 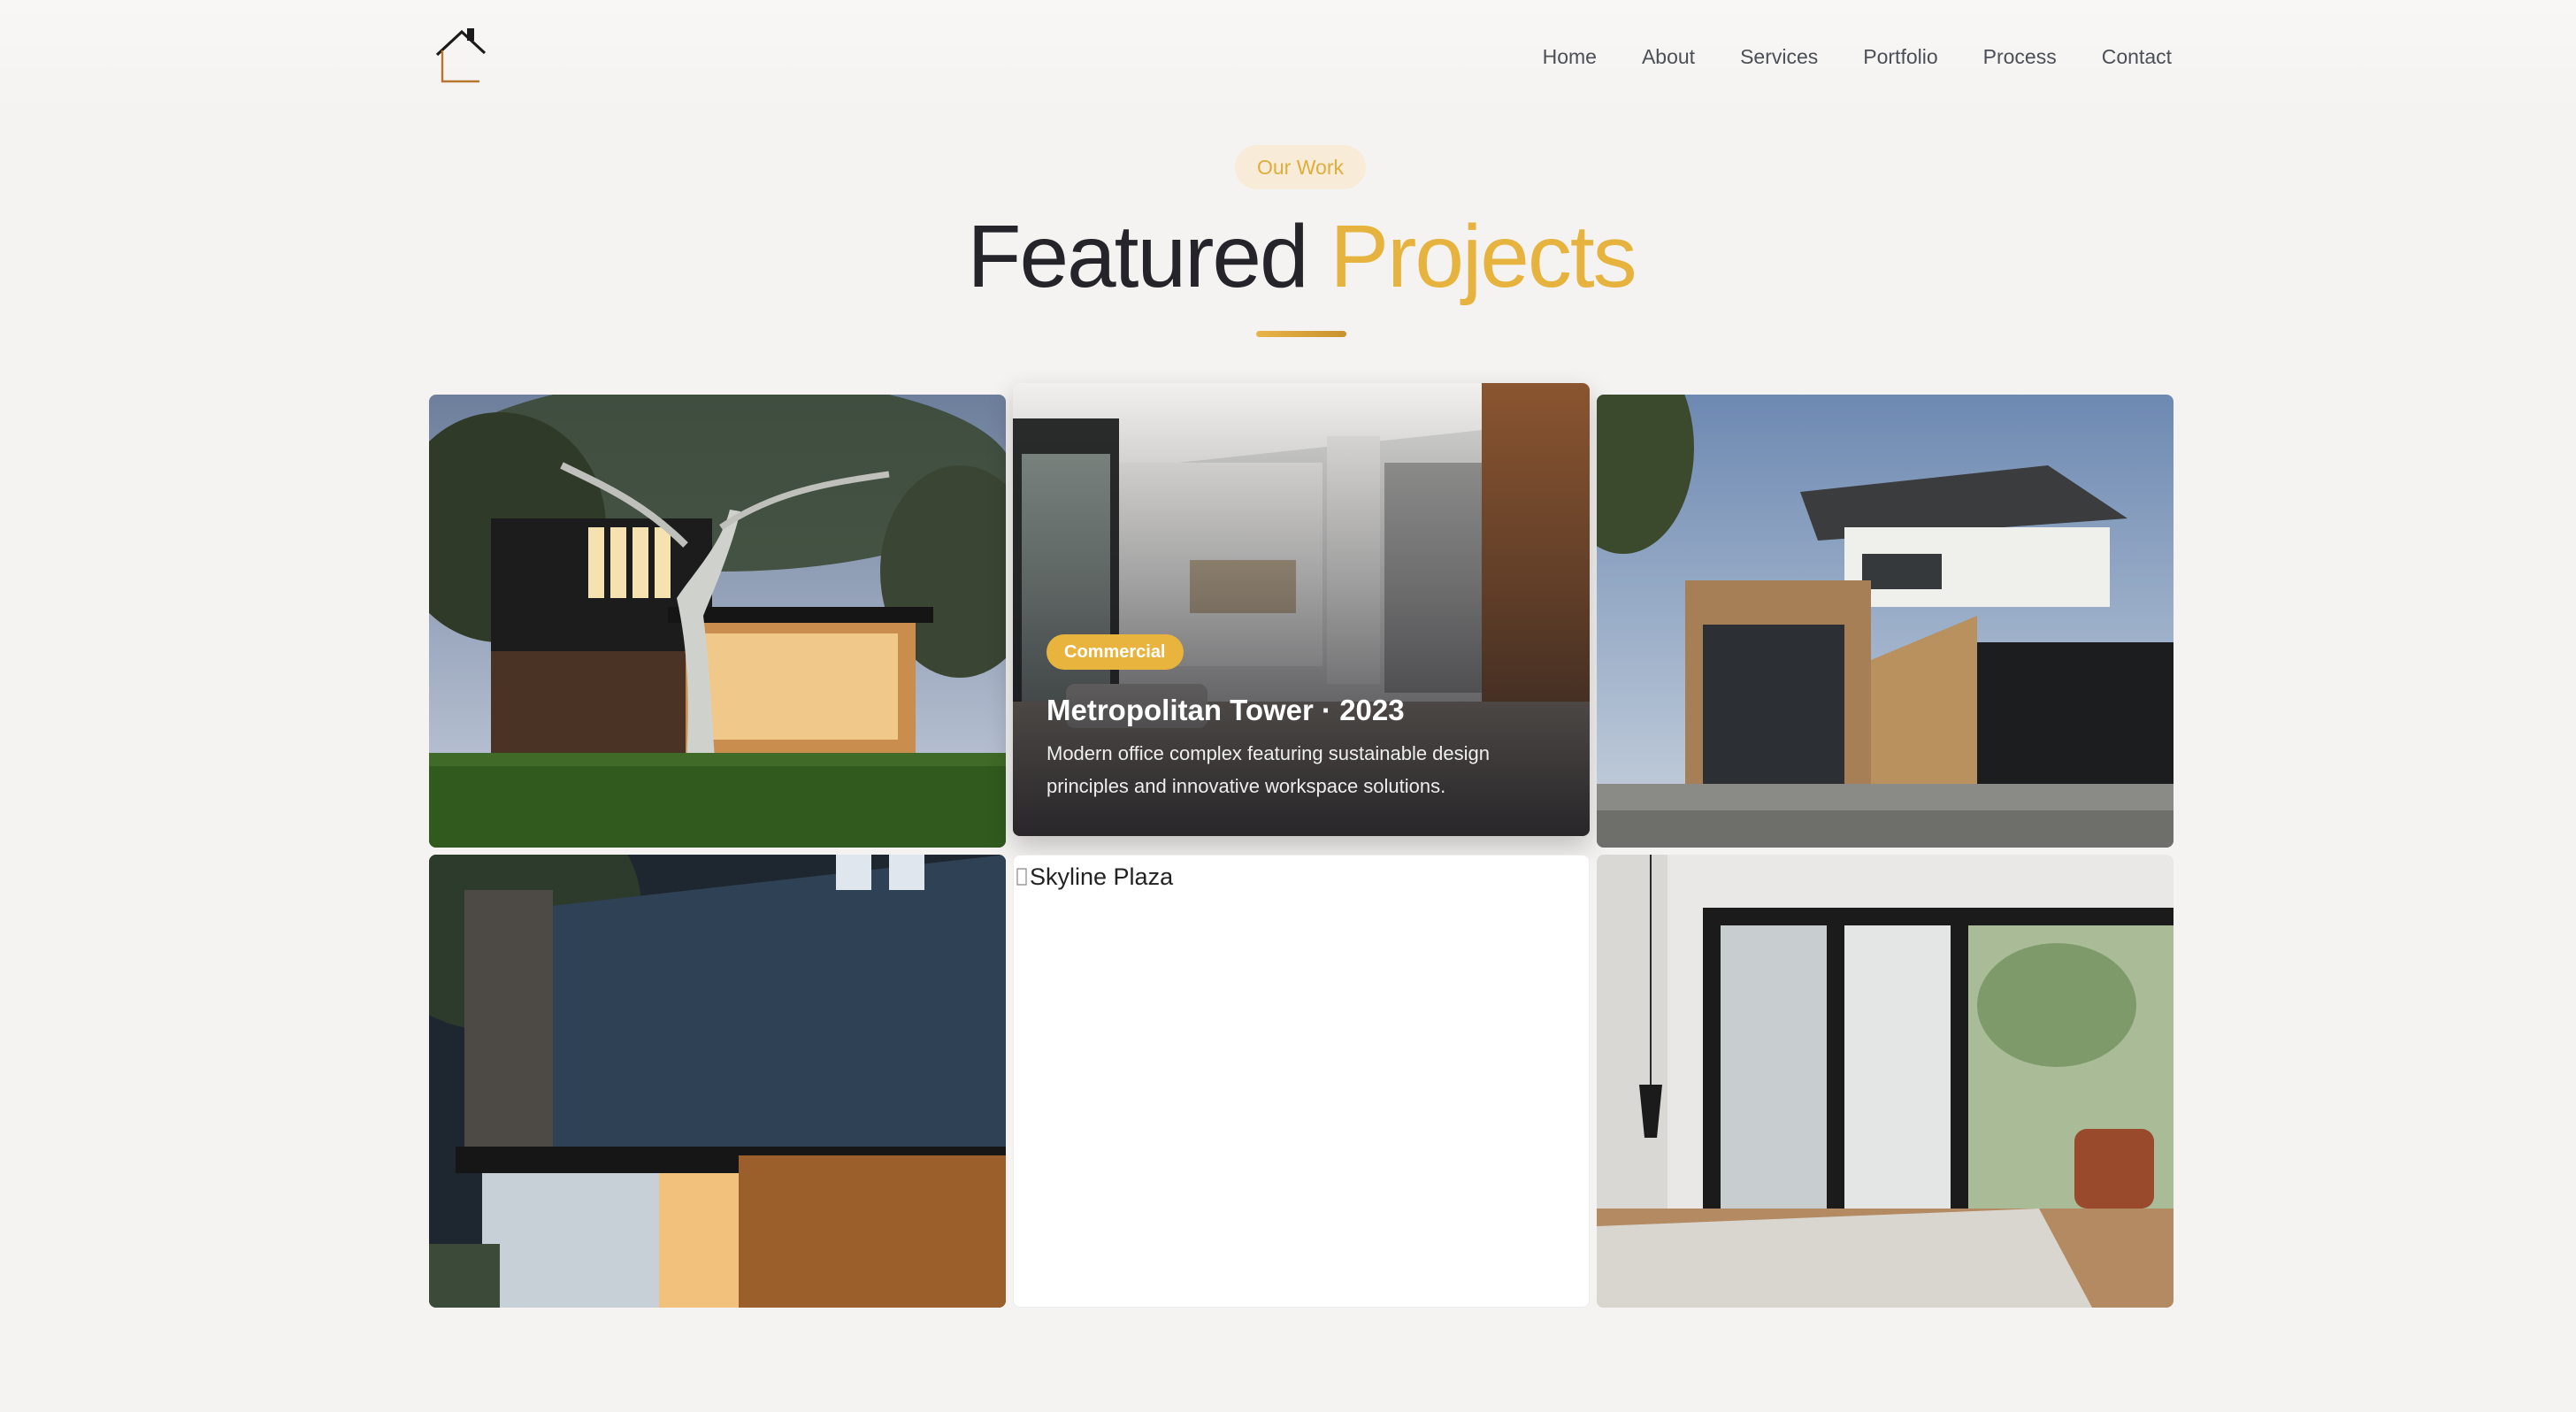 What do you see at coordinates (1900, 57) in the screenshot?
I see `nav-portfolio: Portfolio` at bounding box center [1900, 57].